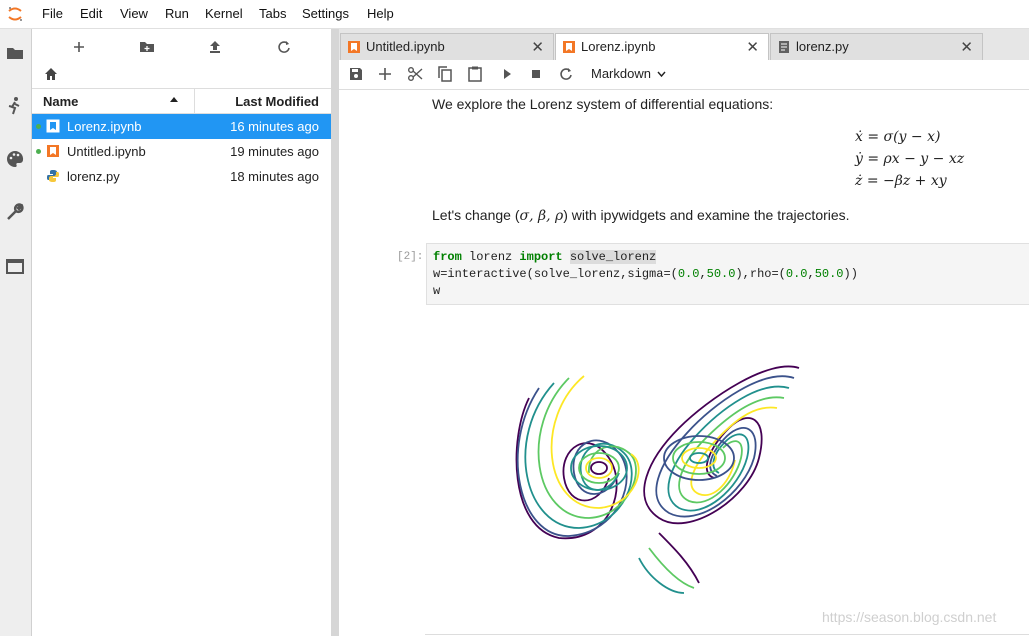 This screenshot has width=1029, height=636. I want to click on tab-label: lorenz.py, so click(822, 46).